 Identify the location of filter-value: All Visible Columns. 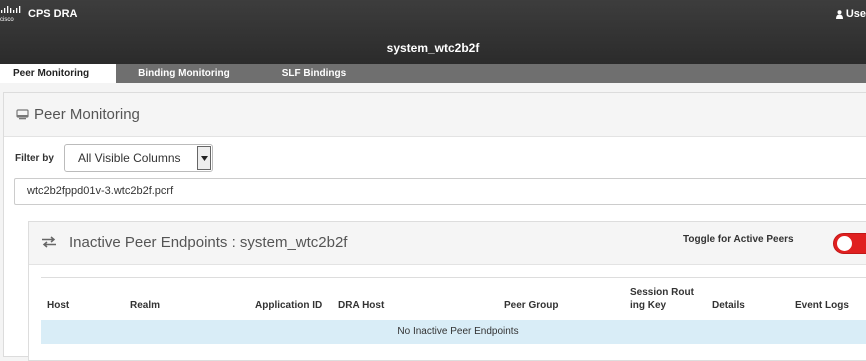
(129, 158).